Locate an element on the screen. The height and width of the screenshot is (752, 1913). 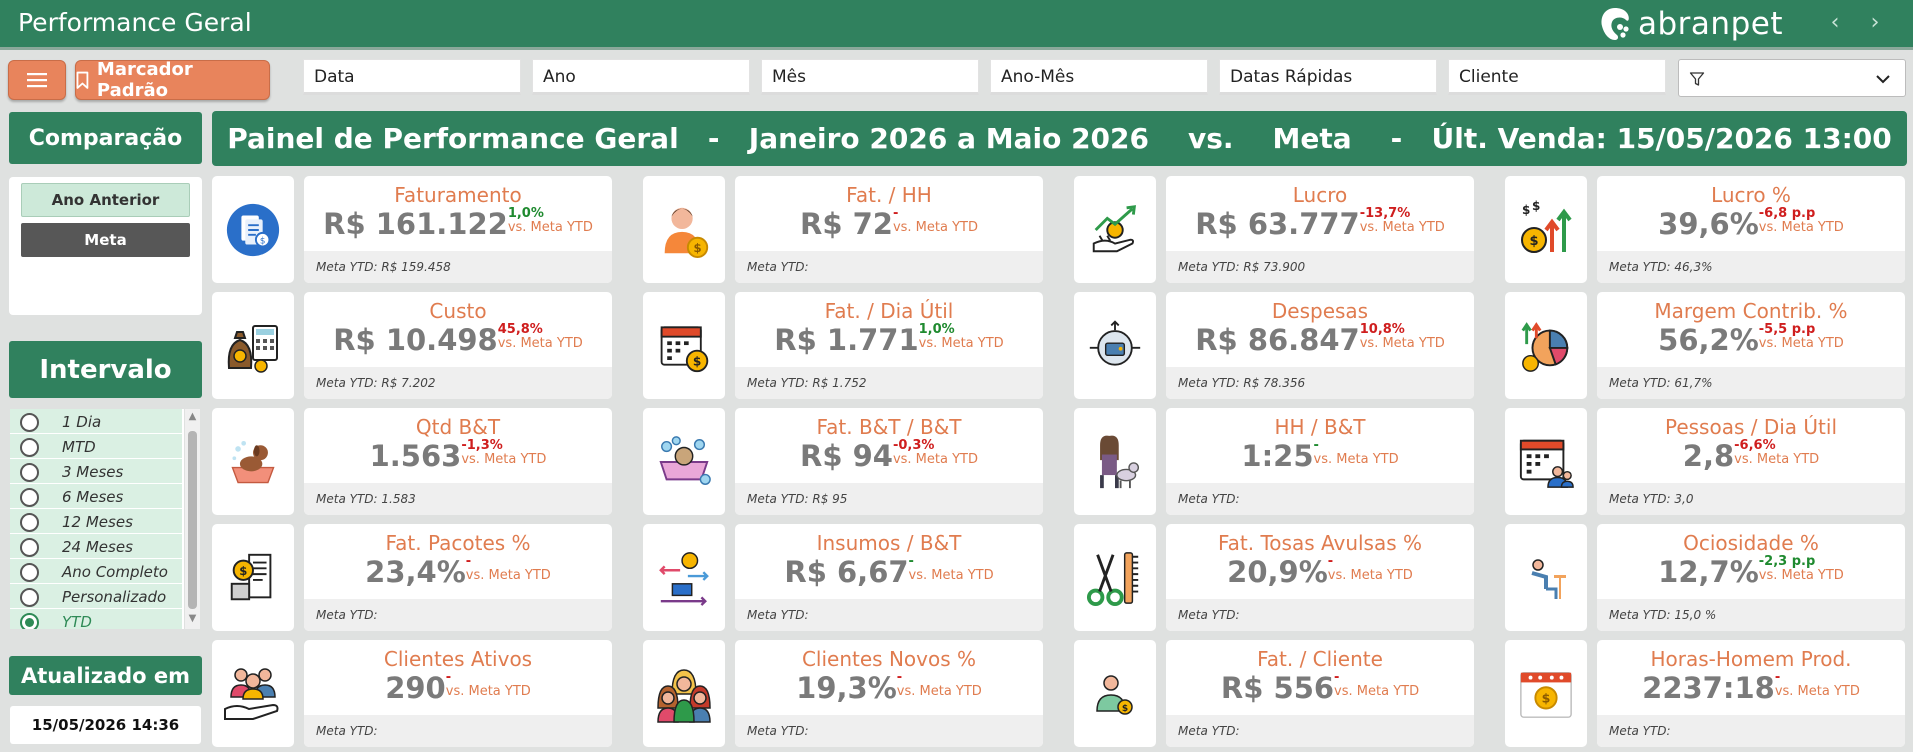
kpi-fat-hh: Fat. / HH R$ 72- vs. Meta YTD Meta YTD: is located at coordinates (889, 229).